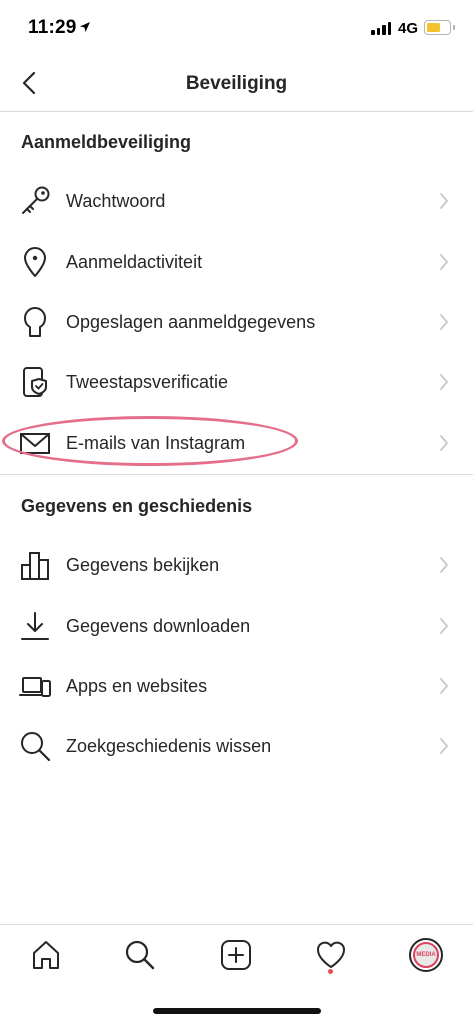 This screenshot has width=473, height=1024. I want to click on menu-label: Apps en websites, so click(137, 686).